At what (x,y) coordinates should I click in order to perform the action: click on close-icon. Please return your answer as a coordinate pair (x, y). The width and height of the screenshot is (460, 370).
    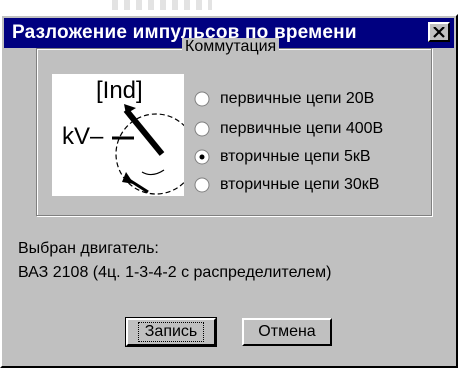
    Looking at the image, I should click on (439, 32).